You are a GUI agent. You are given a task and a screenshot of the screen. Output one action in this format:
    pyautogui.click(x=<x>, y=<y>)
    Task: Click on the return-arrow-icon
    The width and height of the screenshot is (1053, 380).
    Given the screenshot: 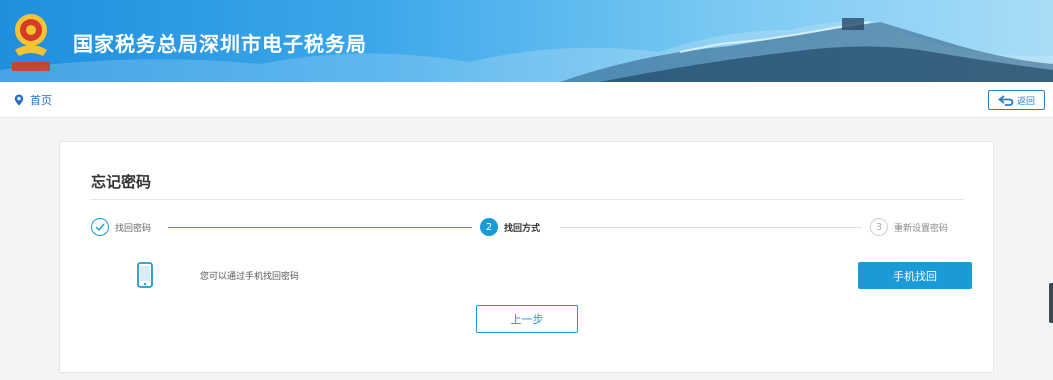 What is the action you would take?
    pyautogui.click(x=1006, y=100)
    